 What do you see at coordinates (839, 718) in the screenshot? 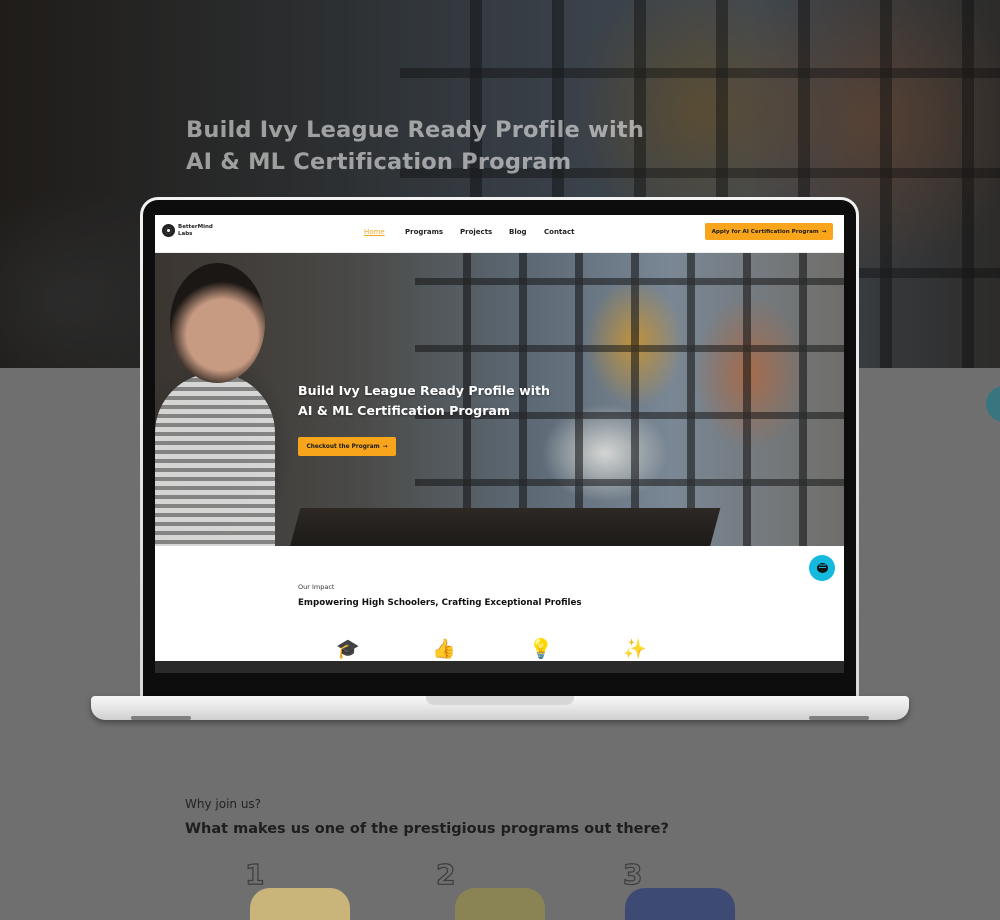
I see `laptop-foot-right` at bounding box center [839, 718].